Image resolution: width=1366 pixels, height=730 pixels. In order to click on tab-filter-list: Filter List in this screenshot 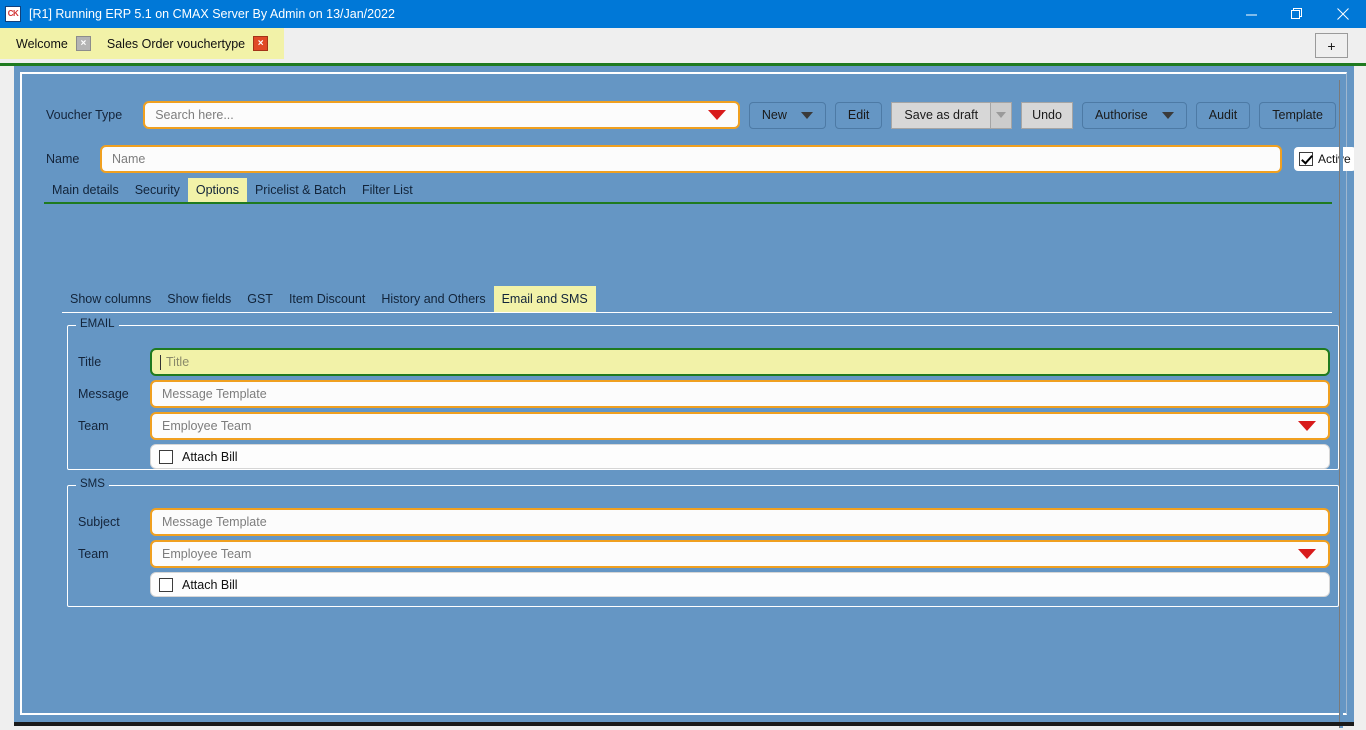, I will do `click(387, 190)`.